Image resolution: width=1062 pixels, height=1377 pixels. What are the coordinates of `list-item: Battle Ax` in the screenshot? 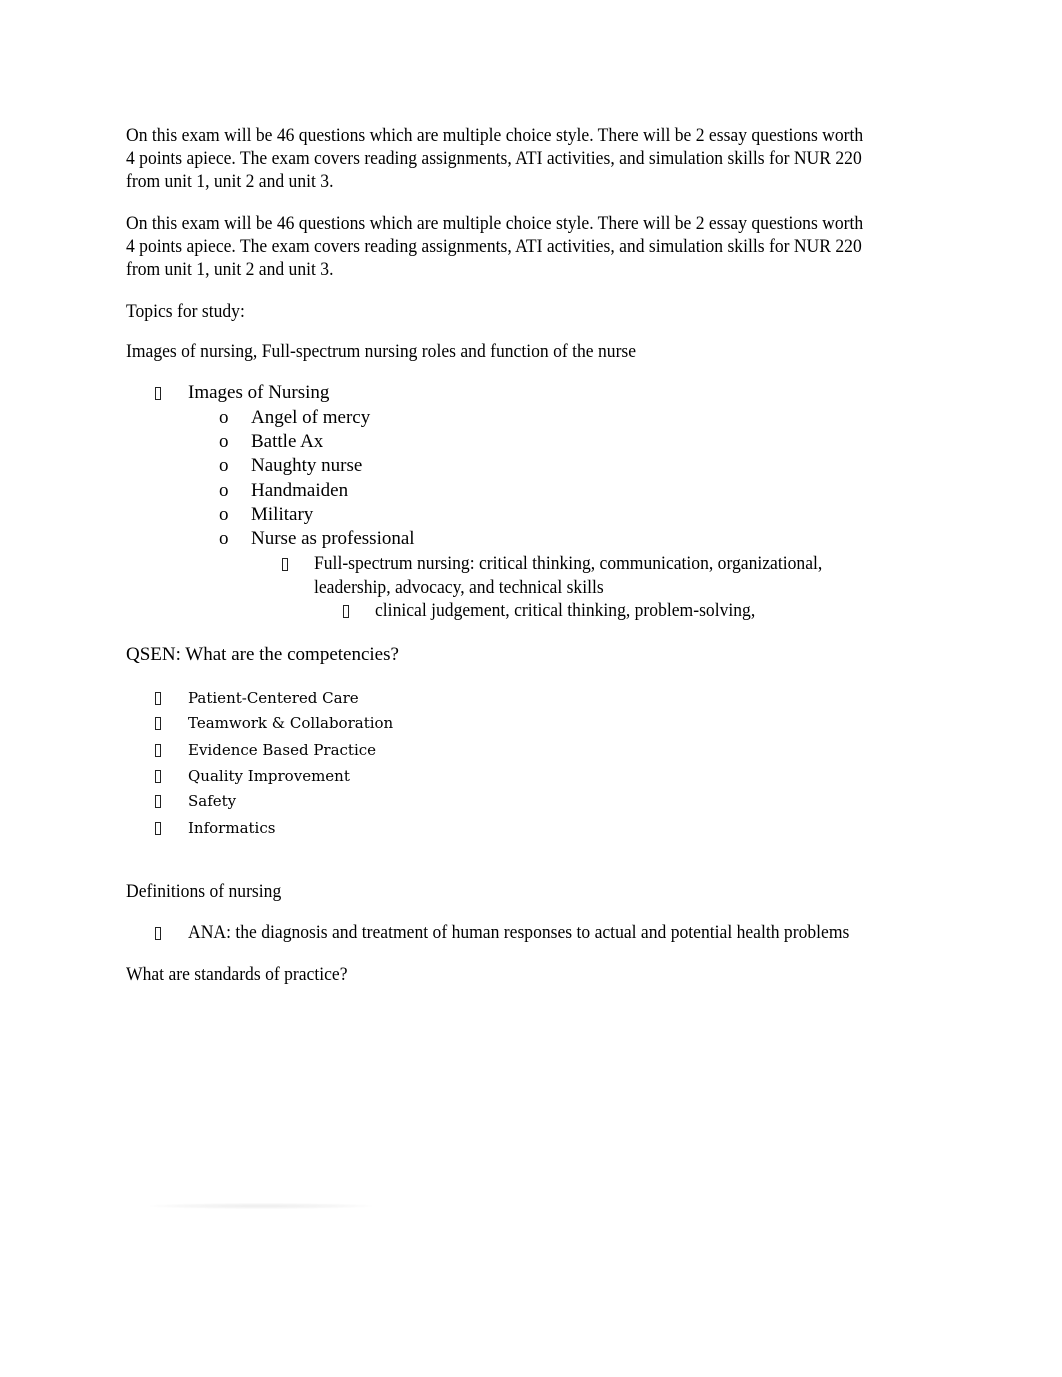 It's located at (287, 441).